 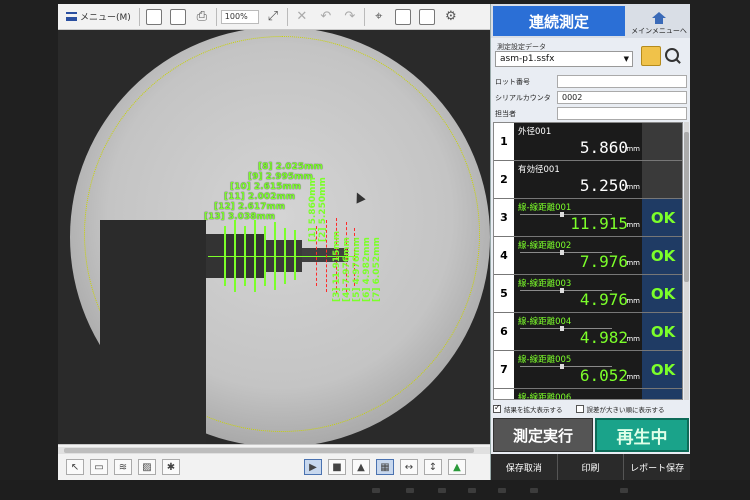 I want to click on error-sort-checkbox, so click(x=579, y=409).